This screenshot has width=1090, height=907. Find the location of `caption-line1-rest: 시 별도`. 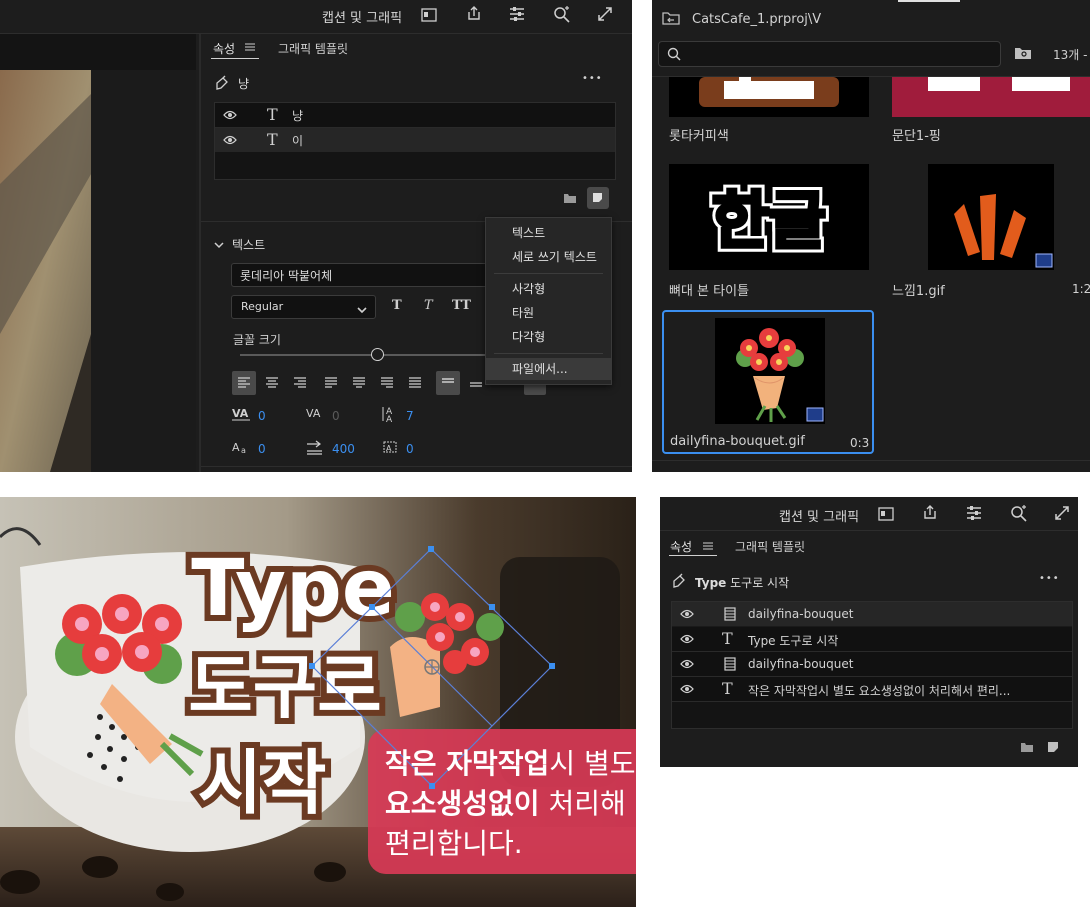

caption-line1-rest: 시 별도 is located at coordinates (592, 763).